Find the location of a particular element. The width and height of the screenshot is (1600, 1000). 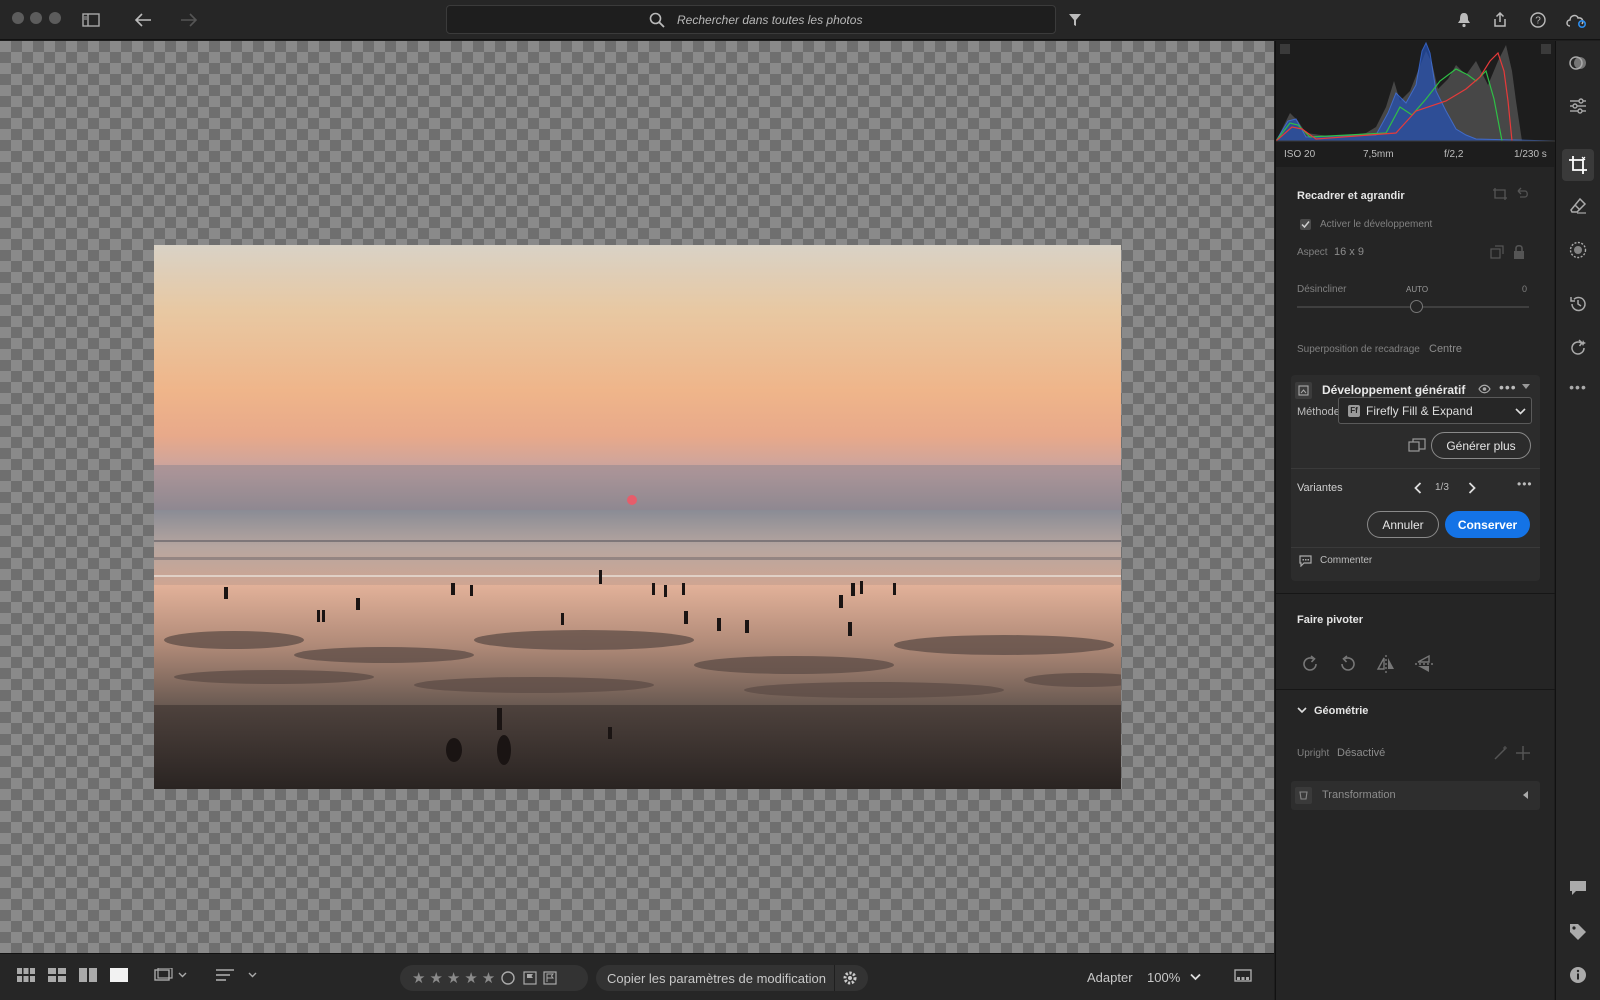

upright-auto-icon is located at coordinates (1501, 753).